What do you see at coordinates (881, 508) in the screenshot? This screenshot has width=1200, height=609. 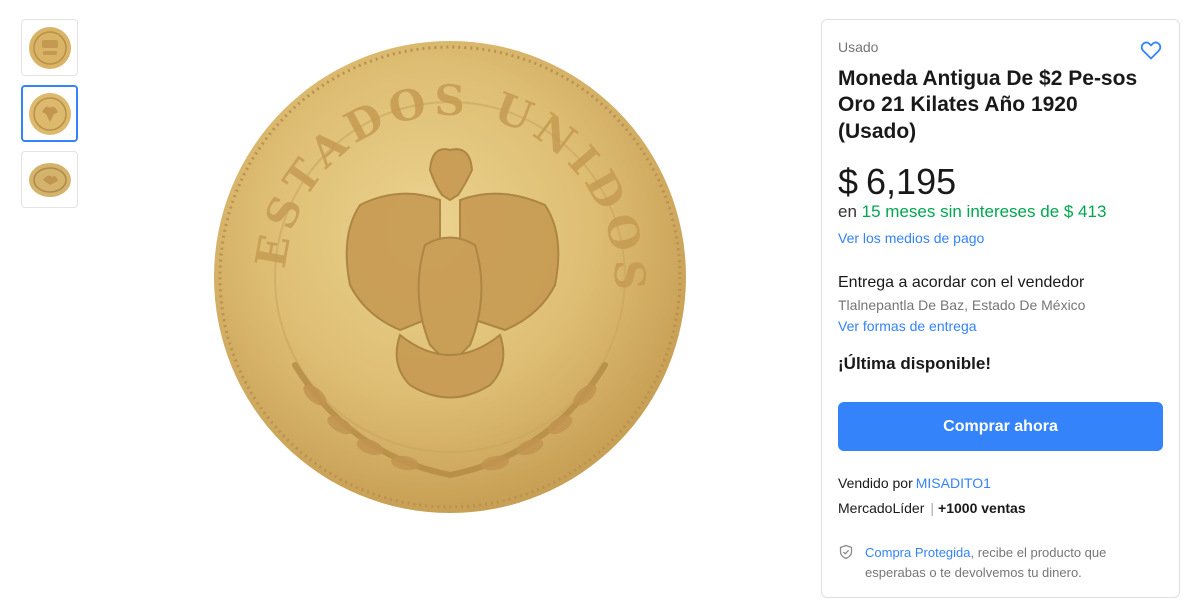 I see `seller-level: MercadoLíder` at bounding box center [881, 508].